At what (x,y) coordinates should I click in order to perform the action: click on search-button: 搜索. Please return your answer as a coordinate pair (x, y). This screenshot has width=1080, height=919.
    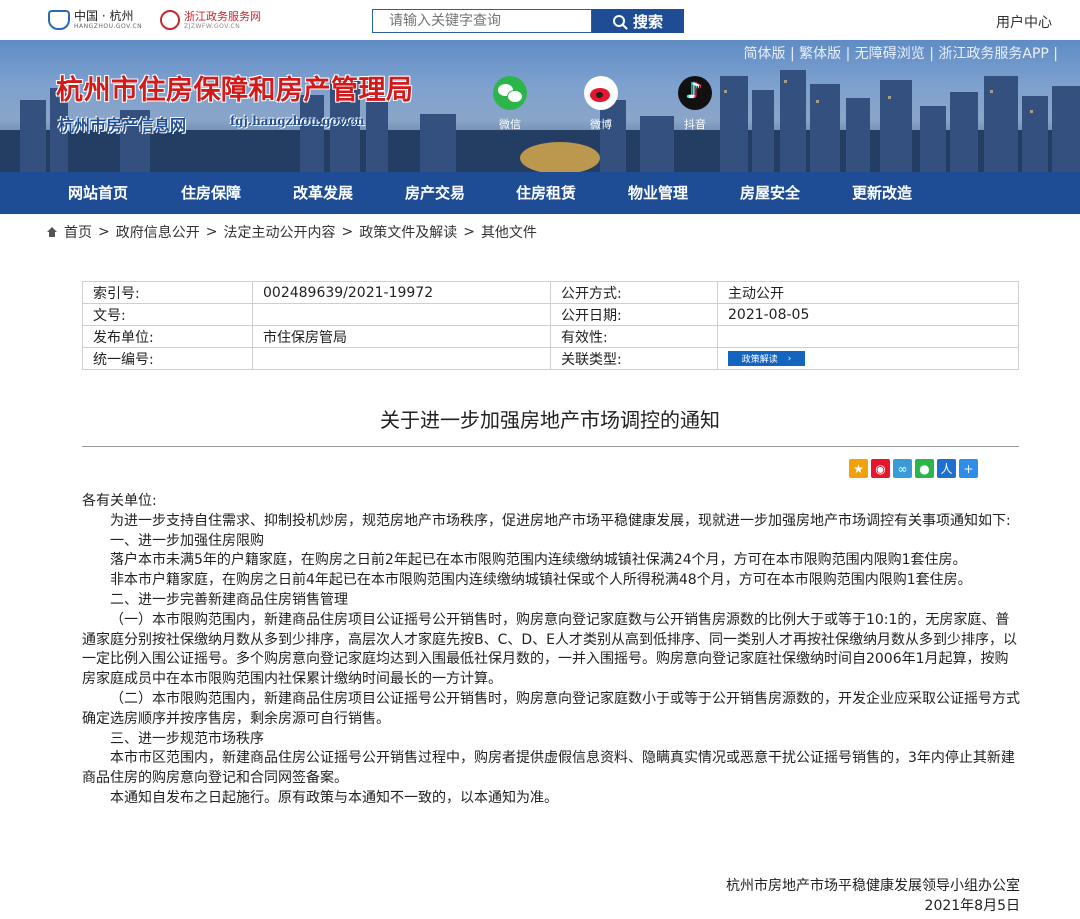
    Looking at the image, I should click on (638, 21).